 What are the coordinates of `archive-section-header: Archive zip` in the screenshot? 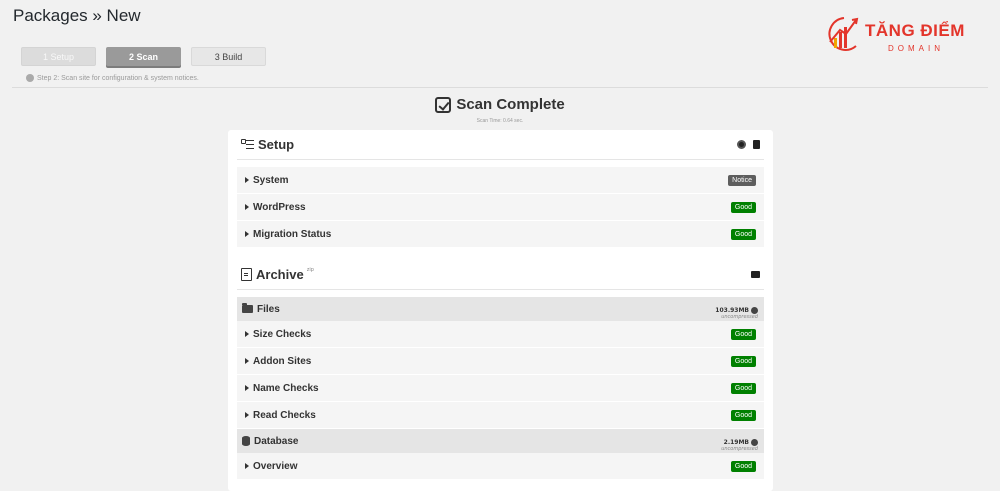 It's located at (500, 275).